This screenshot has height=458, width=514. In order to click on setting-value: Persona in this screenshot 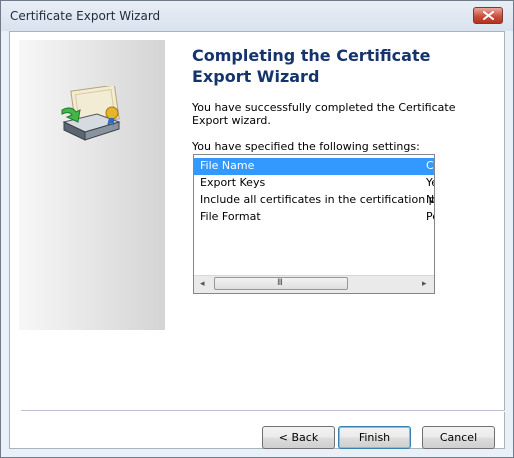, I will do `click(430, 216)`.